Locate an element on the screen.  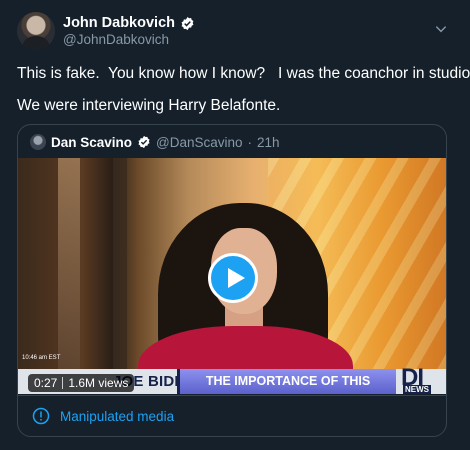
tweet-text-line-2: We were interviewing Harry Belafonte. is located at coordinates (149, 105).